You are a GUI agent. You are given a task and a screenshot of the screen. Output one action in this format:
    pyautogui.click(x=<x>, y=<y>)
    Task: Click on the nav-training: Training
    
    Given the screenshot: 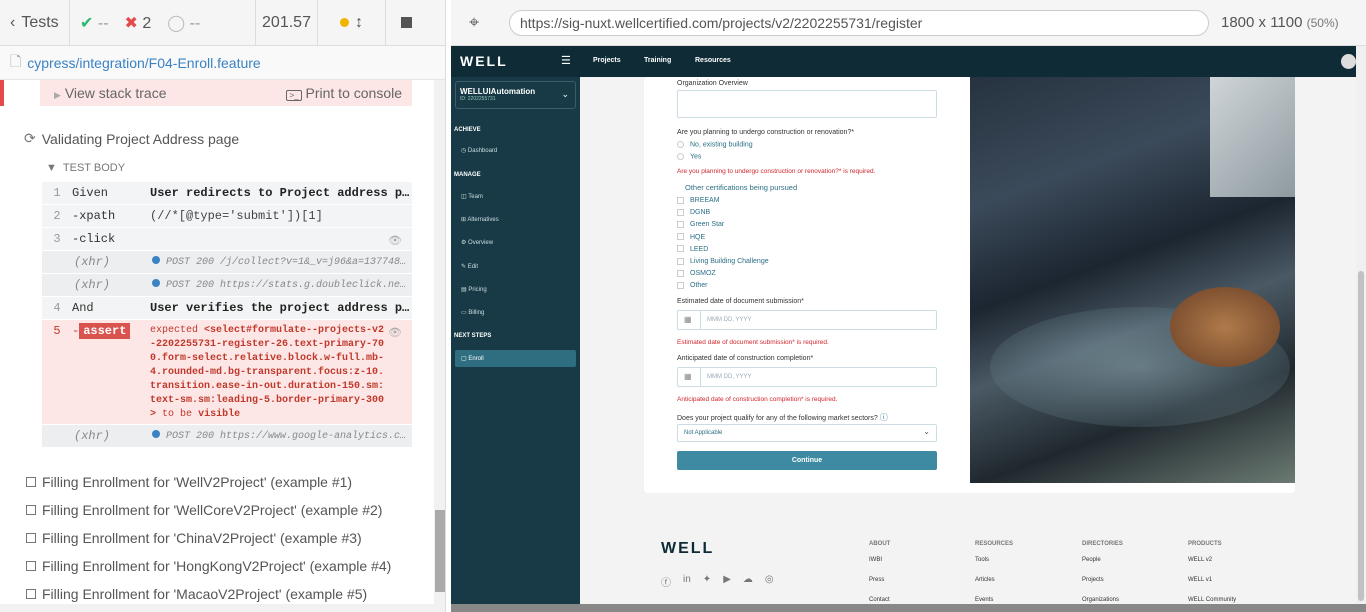 What is the action you would take?
    pyautogui.click(x=657, y=60)
    